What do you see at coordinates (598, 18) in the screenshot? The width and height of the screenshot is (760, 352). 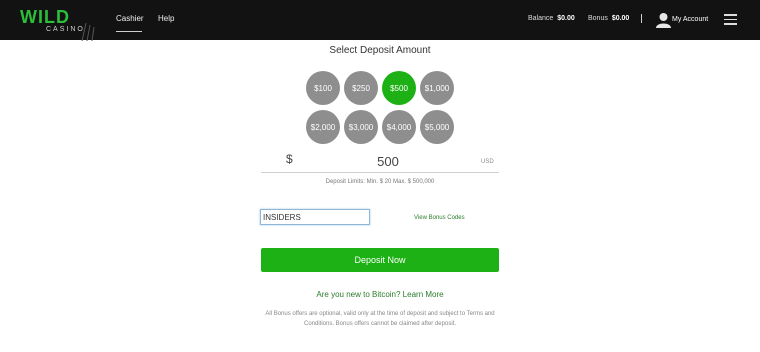 I see `bonus-label: Bonus` at bounding box center [598, 18].